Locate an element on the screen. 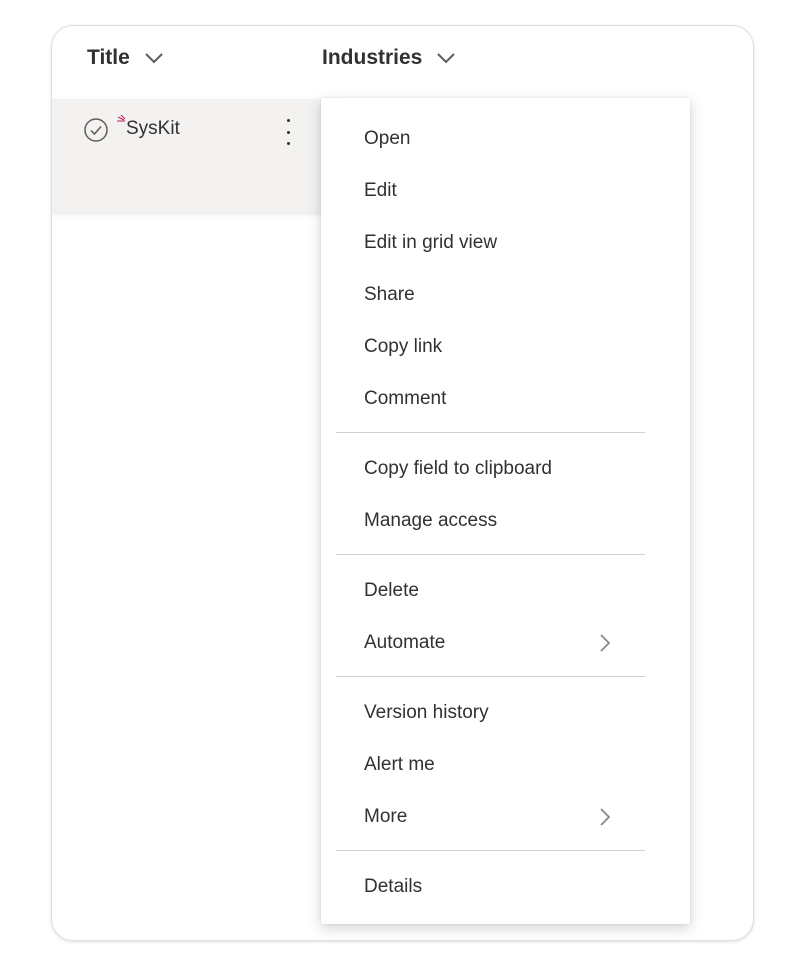 The width and height of the screenshot is (800, 971). table-row is located at coordinates (197, 155).